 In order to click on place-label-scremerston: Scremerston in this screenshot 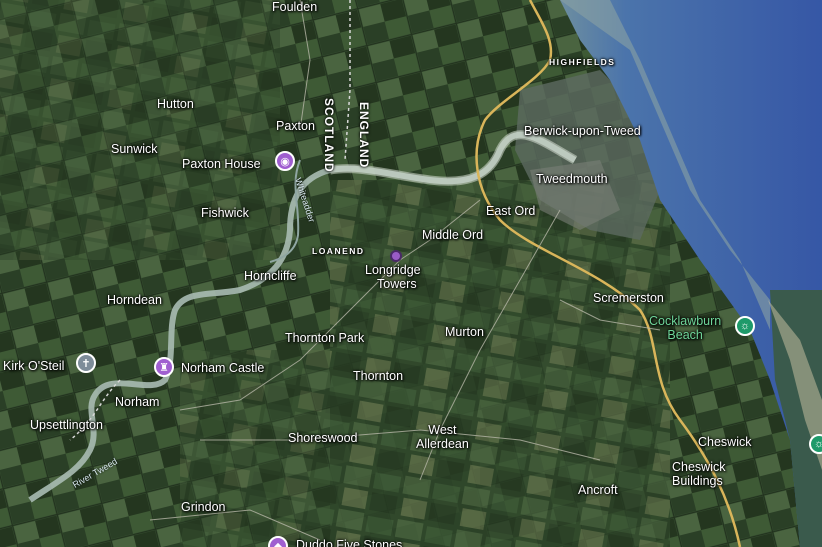, I will do `click(628, 298)`.